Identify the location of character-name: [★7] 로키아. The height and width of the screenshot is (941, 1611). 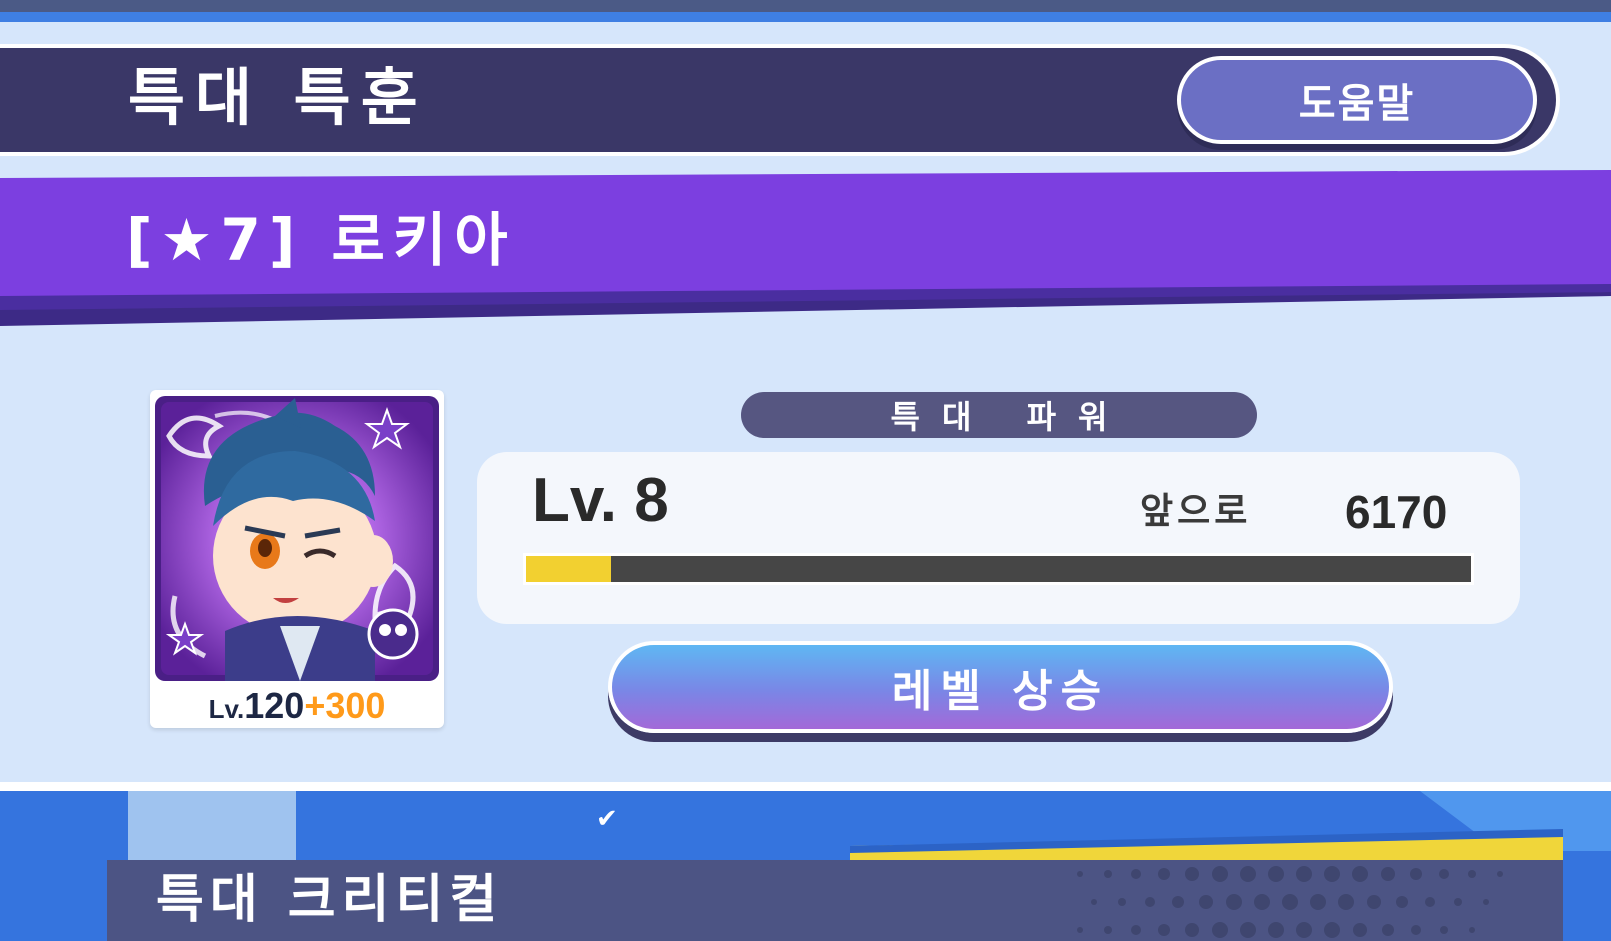
(321, 240).